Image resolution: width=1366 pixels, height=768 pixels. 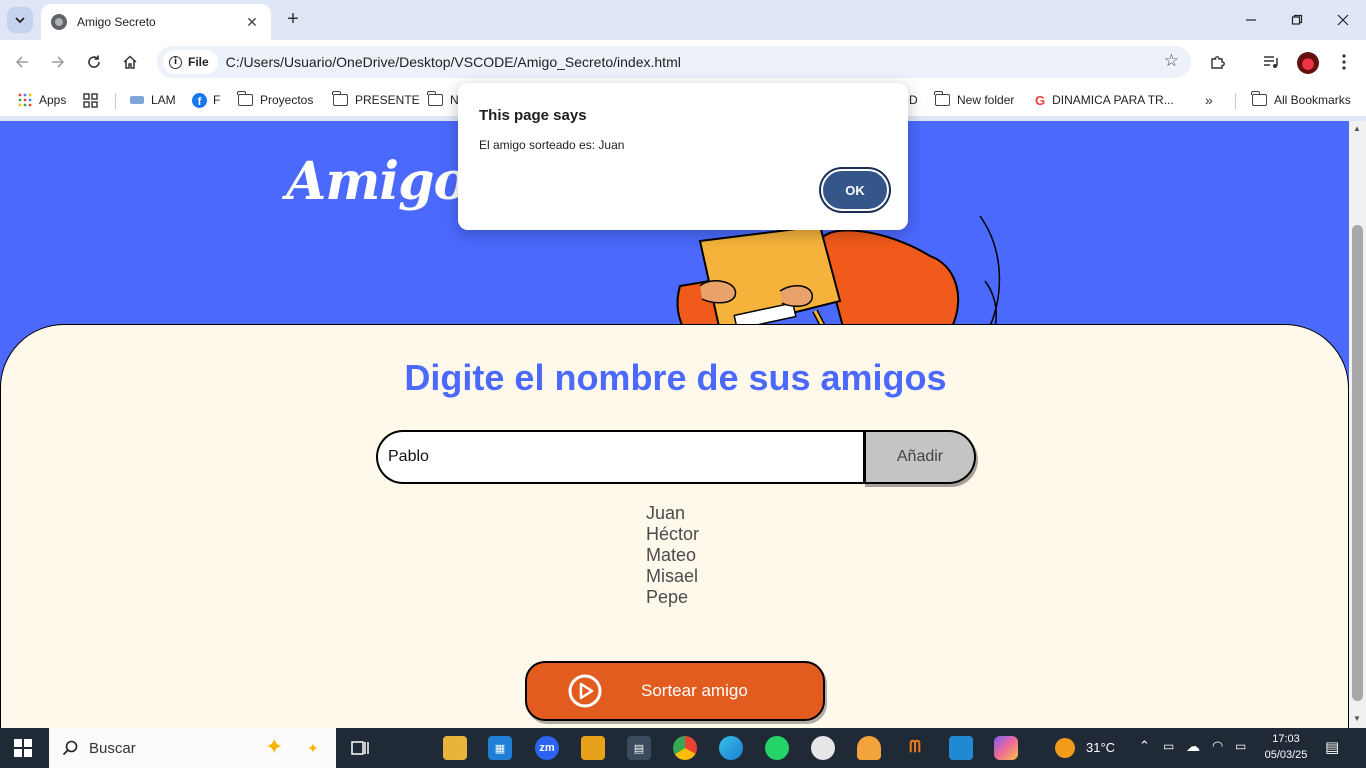 I want to click on scroll-thumb, so click(x=1357, y=463).